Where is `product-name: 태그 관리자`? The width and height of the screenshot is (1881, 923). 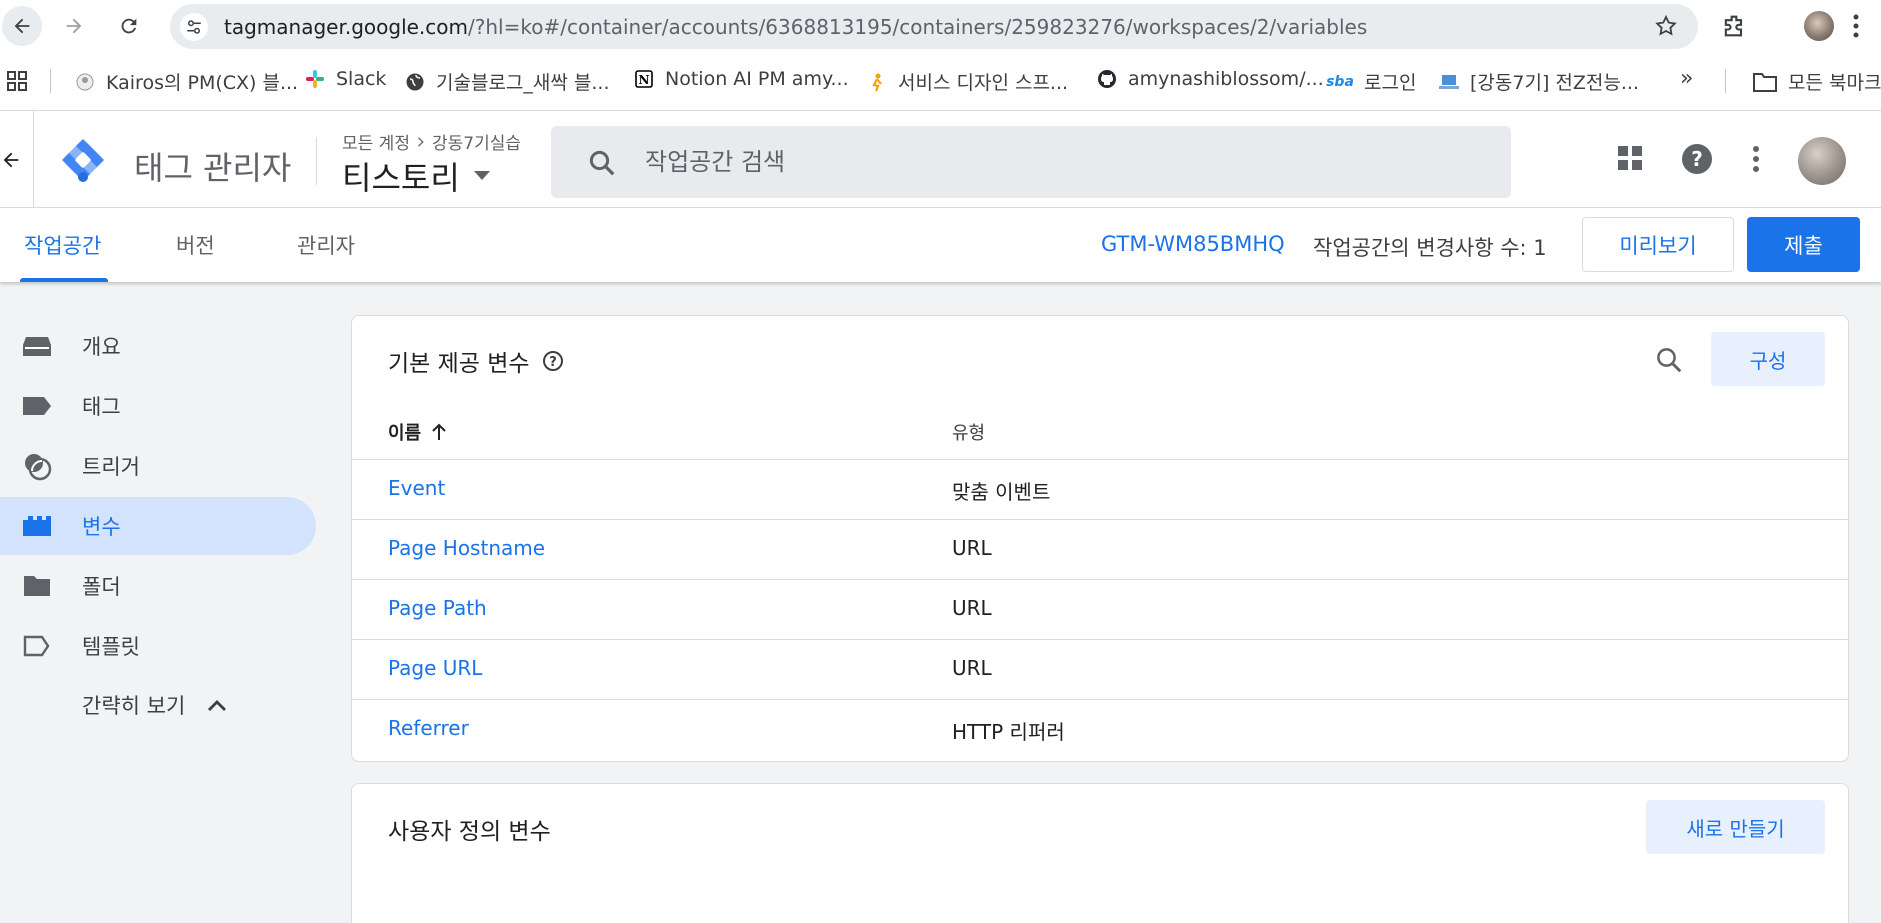 product-name: 태그 관리자 is located at coordinates (213, 168).